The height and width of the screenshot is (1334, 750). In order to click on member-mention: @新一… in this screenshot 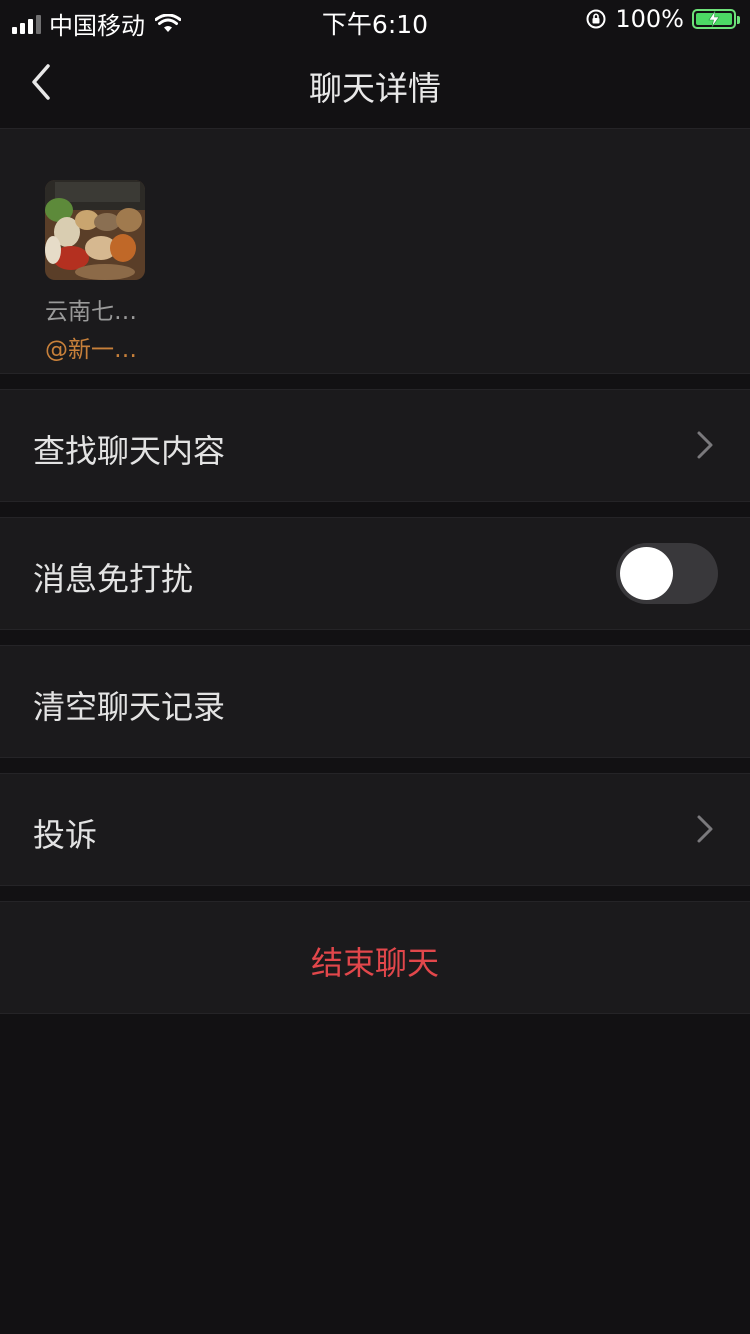, I will do `click(91, 350)`.